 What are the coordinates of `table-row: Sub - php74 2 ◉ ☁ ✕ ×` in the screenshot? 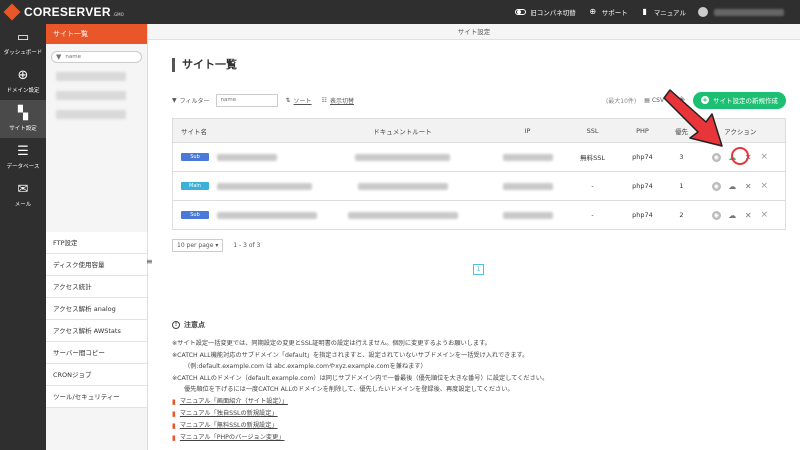 It's located at (479, 215).